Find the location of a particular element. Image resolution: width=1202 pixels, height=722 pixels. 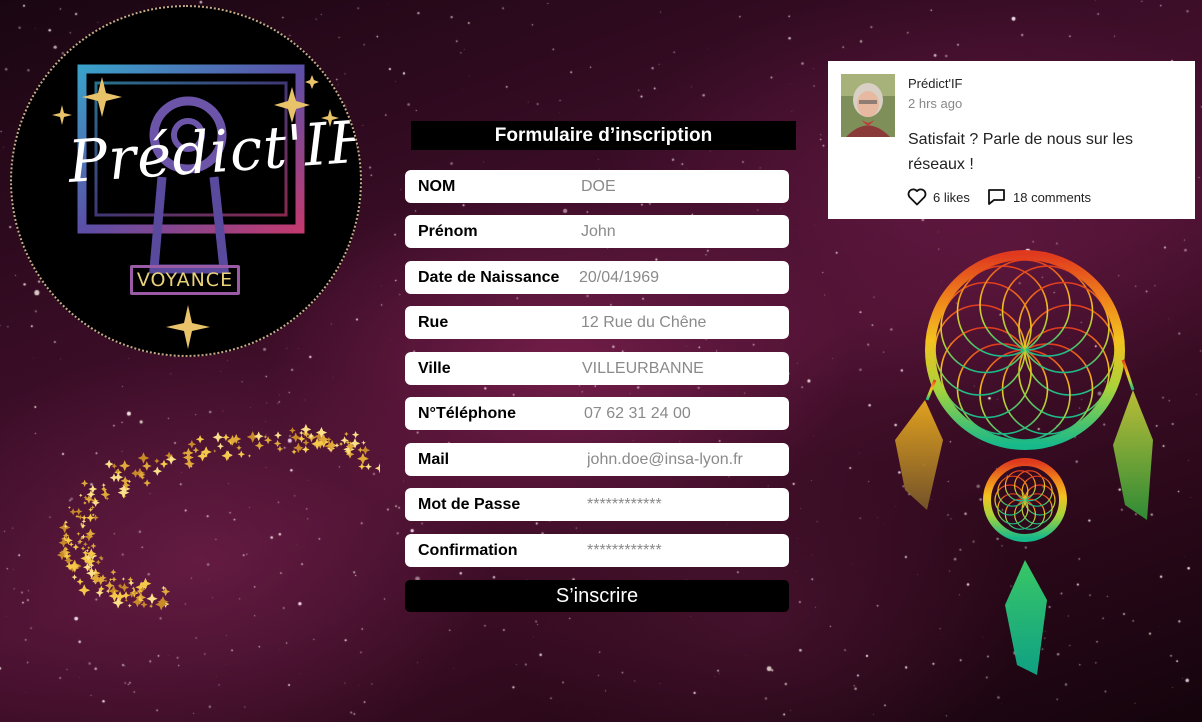

password-input is located at coordinates (687, 504).